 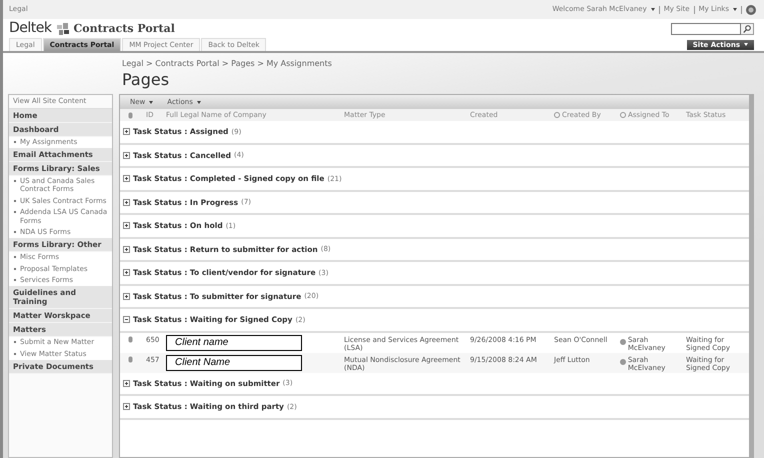 What do you see at coordinates (126, 320) in the screenshot?
I see `collapse-icon` at bounding box center [126, 320].